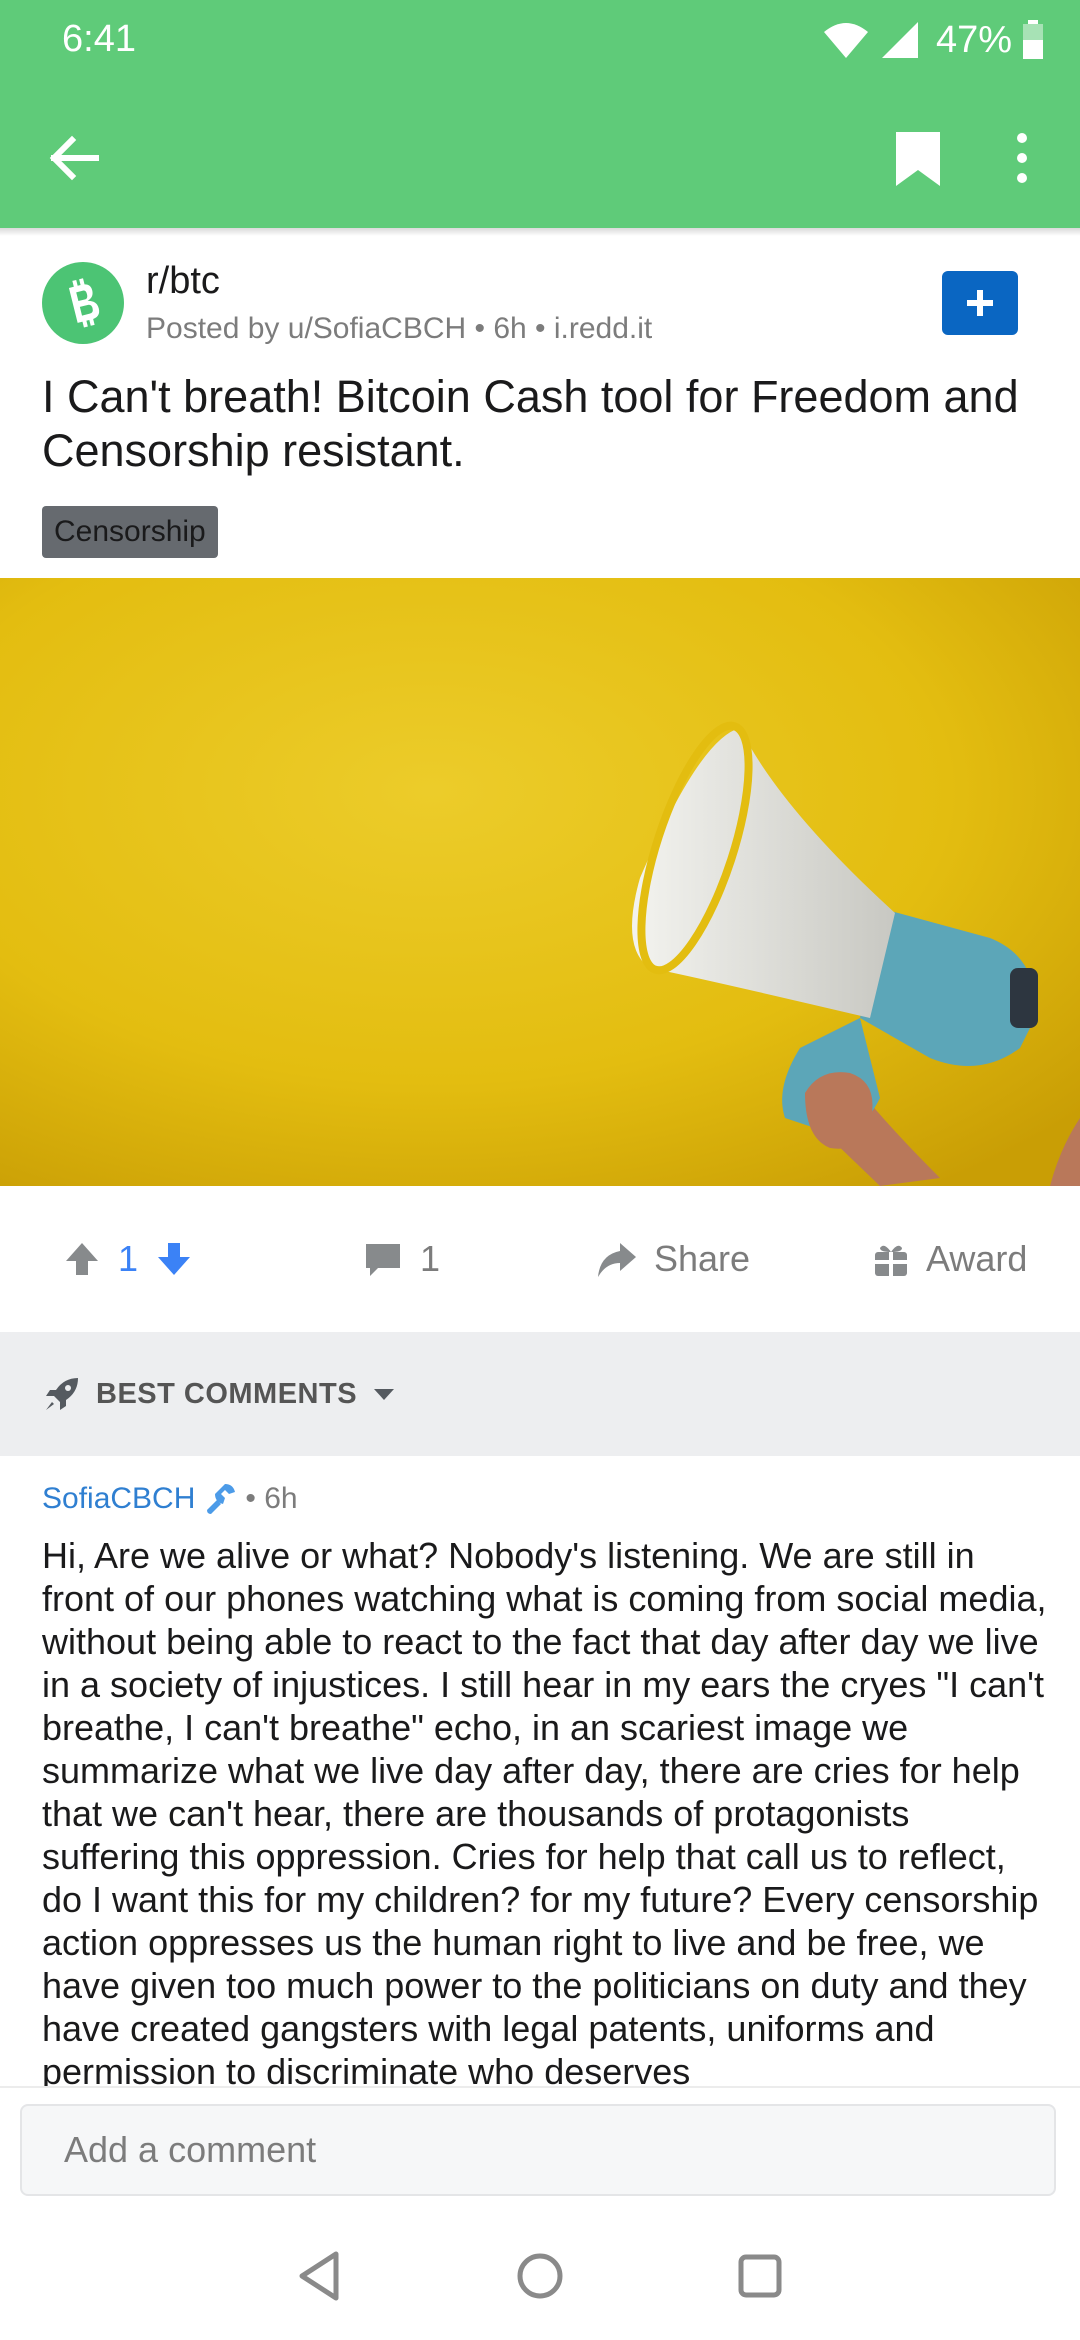  What do you see at coordinates (174, 1259) in the screenshot?
I see `downvote-icon` at bounding box center [174, 1259].